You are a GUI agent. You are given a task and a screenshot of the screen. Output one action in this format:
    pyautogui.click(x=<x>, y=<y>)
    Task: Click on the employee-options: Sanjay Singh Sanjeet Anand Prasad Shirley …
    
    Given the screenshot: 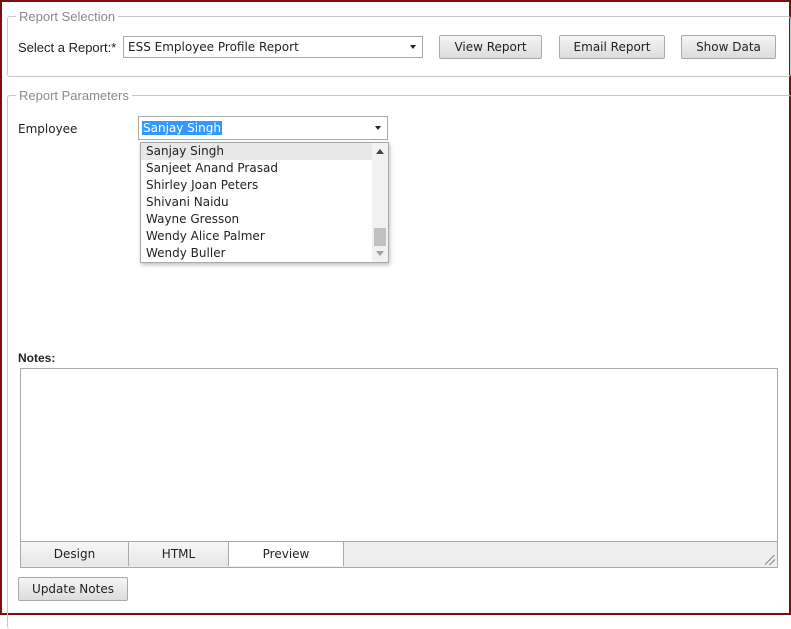 What is the action you would take?
    pyautogui.click(x=257, y=202)
    